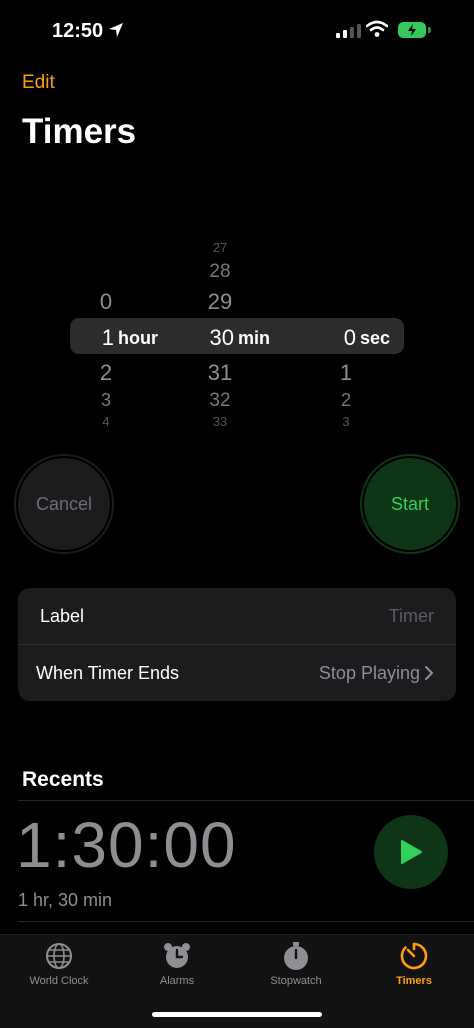 The image size is (474, 1028). Describe the element at coordinates (346, 400) in the screenshot. I see `picker-second-option: 2` at that location.